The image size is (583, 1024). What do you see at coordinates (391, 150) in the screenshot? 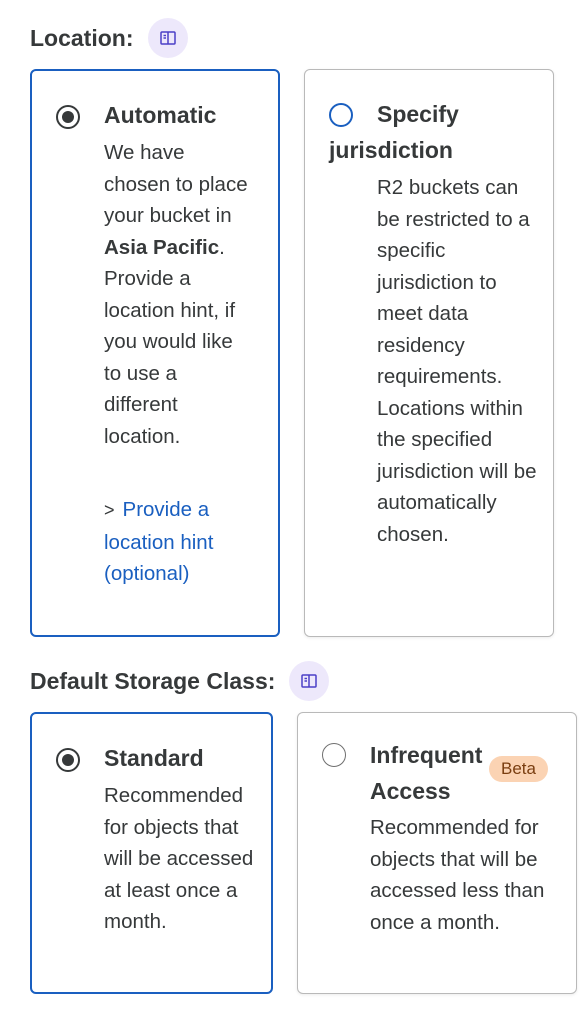
I see `jurisdiction-title-line2: jurisdiction` at bounding box center [391, 150].